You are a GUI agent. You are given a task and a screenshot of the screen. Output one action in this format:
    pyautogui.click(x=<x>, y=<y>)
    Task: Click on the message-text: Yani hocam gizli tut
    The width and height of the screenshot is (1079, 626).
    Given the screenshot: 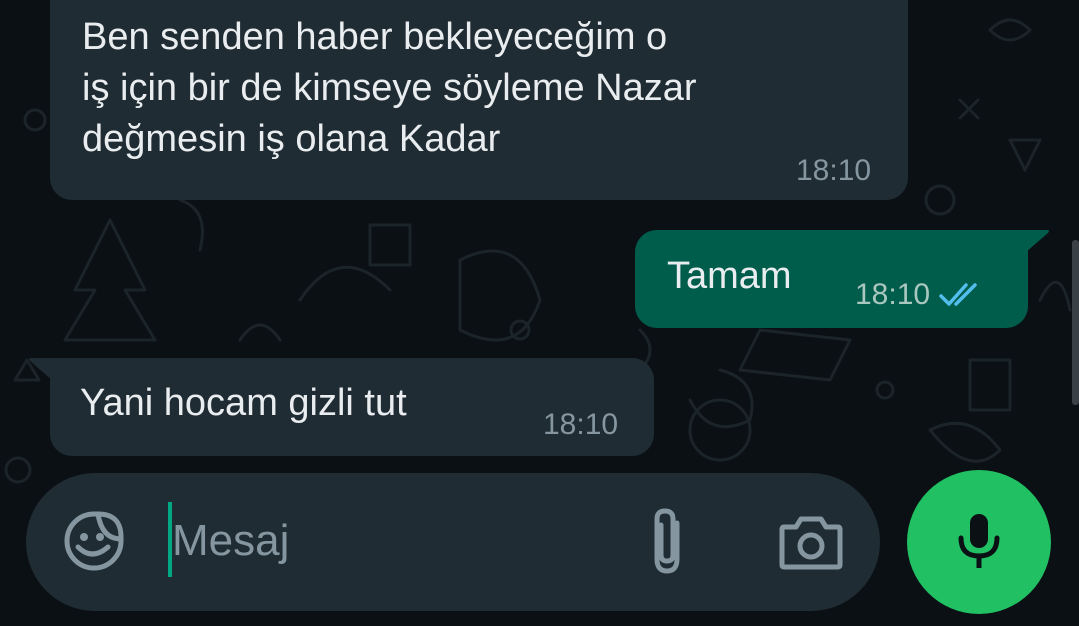 What is the action you would take?
    pyautogui.click(x=243, y=403)
    